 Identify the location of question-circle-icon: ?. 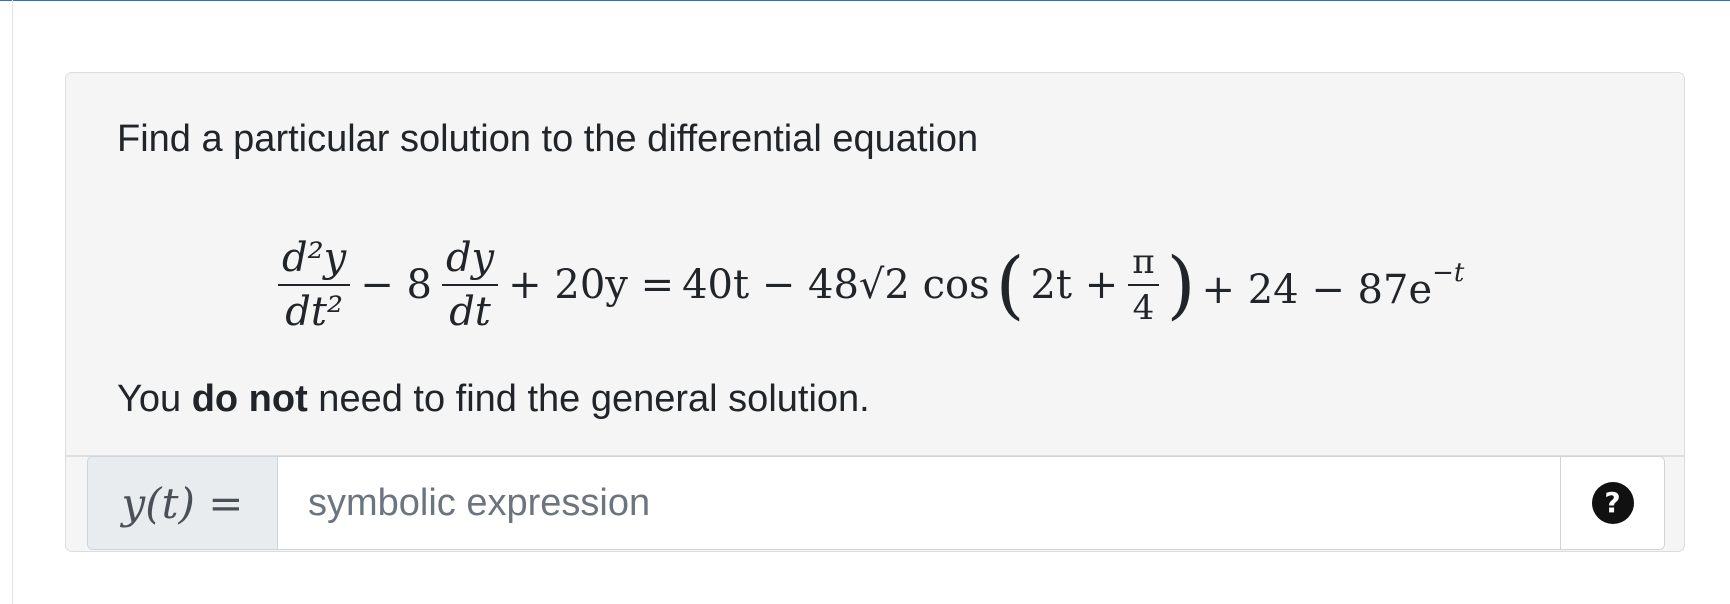
(1612, 503).